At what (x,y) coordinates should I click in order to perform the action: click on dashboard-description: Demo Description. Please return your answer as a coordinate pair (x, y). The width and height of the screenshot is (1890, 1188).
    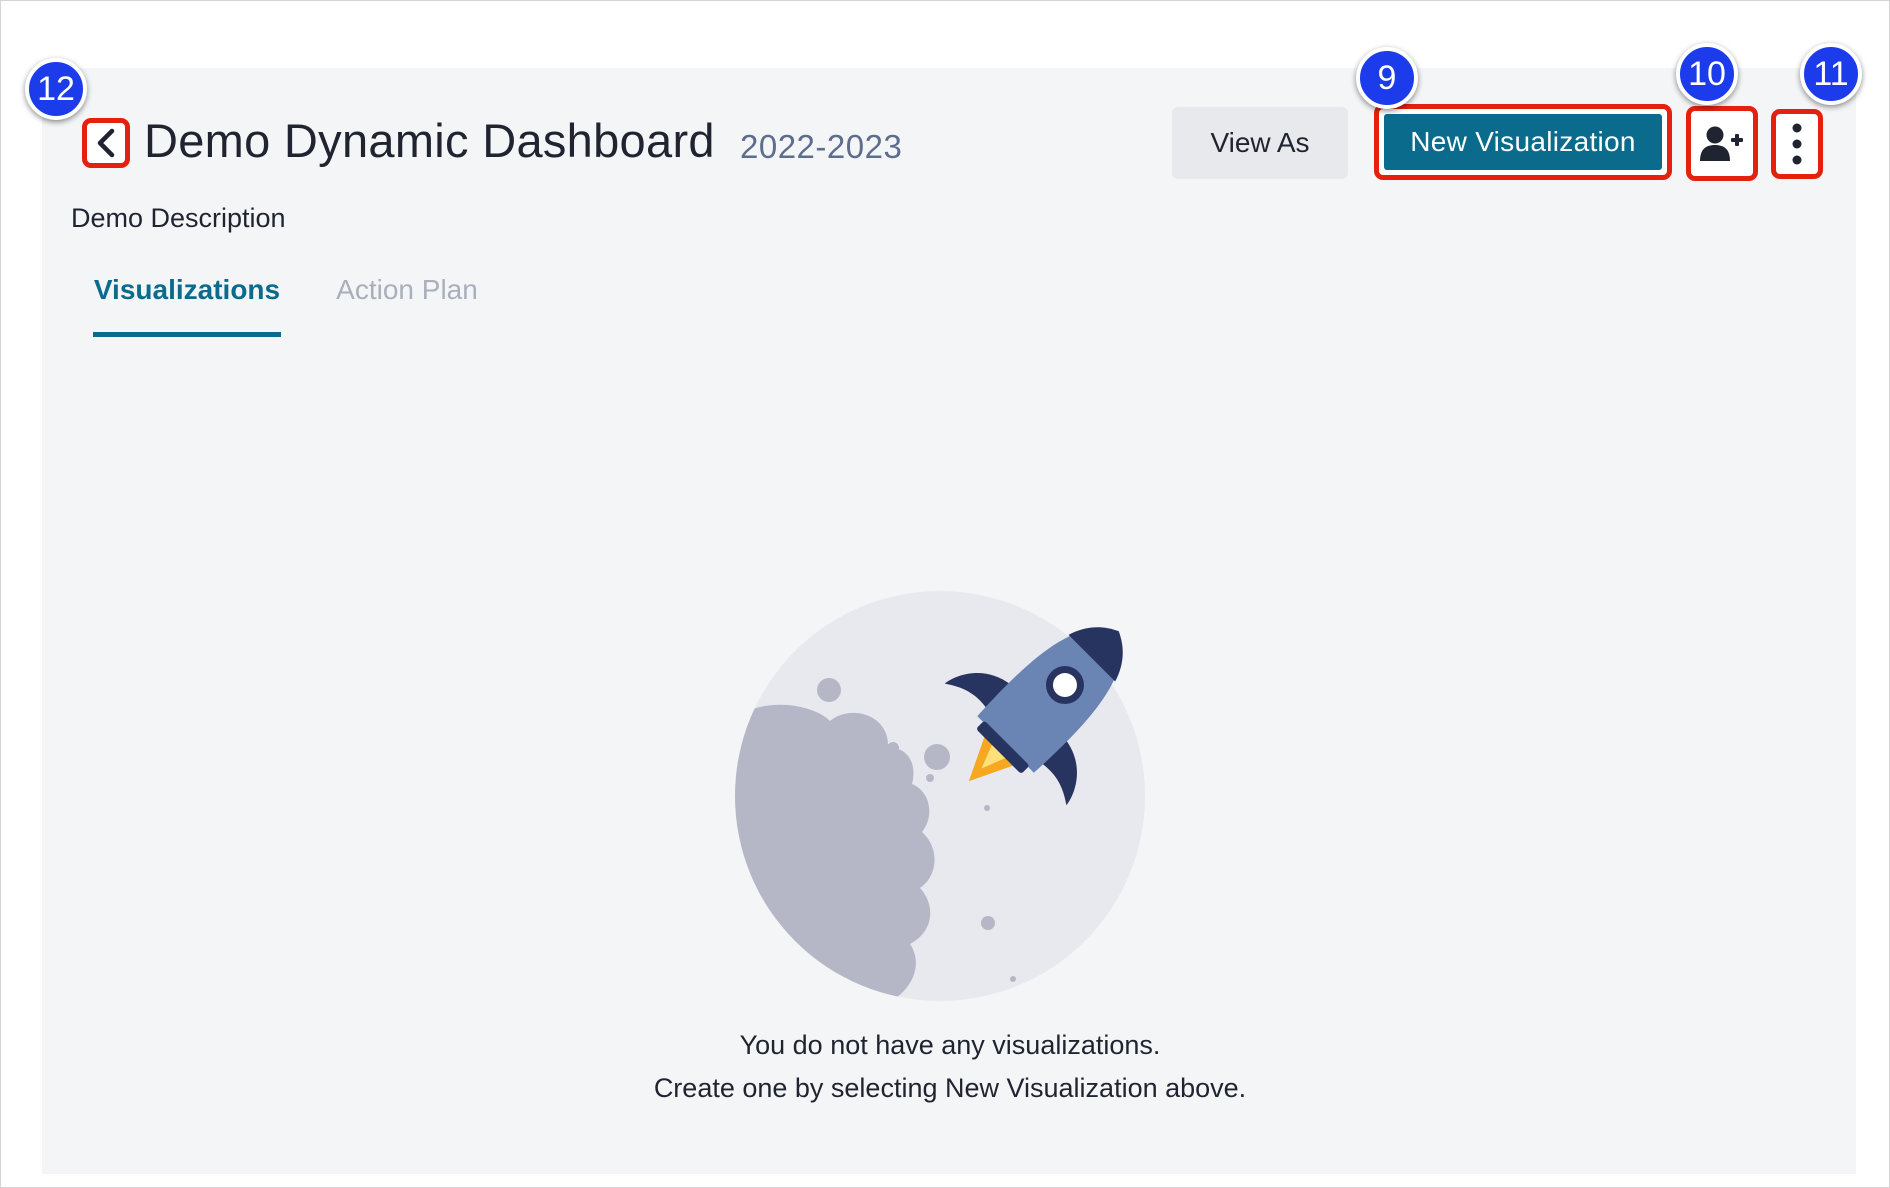
    Looking at the image, I should click on (178, 218).